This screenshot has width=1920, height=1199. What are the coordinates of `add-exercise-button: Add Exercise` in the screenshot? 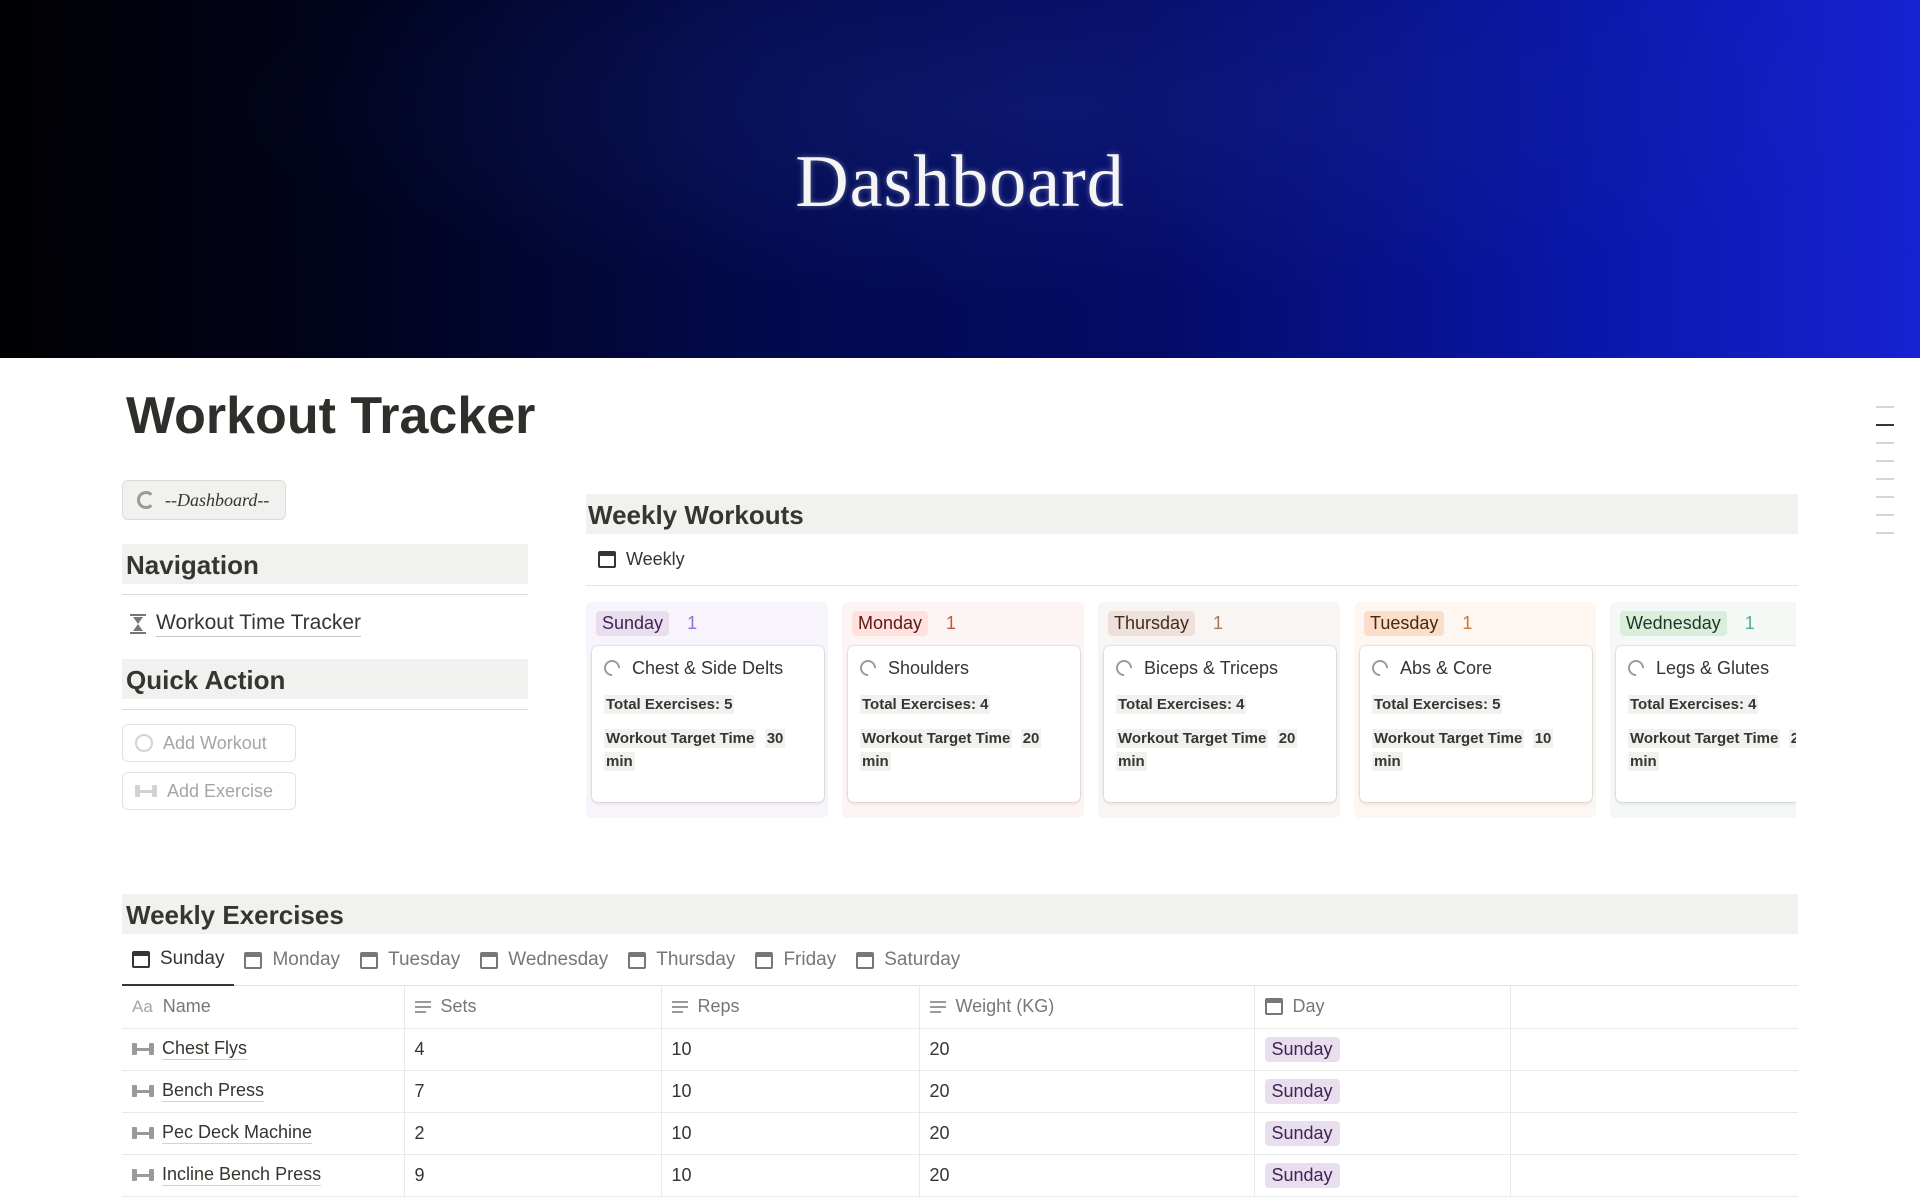 It's located at (209, 791).